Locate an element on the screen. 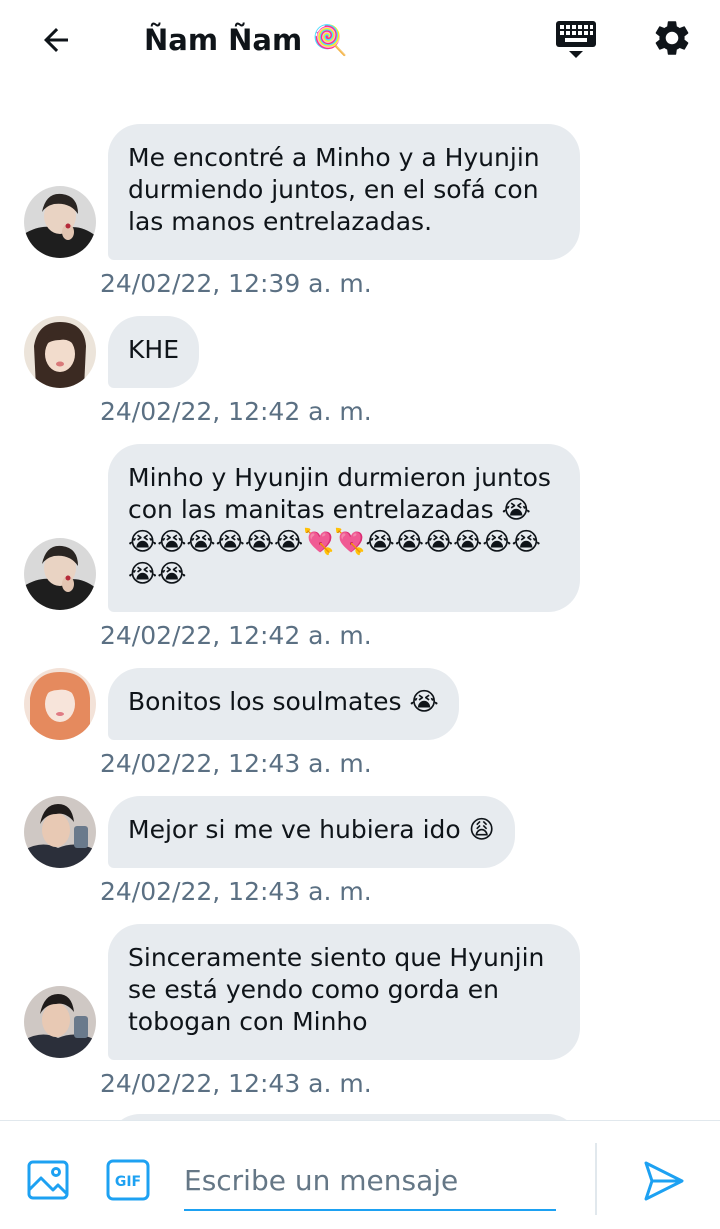 Image resolution: width=720 pixels, height=1229 pixels. message-bubble: KHE is located at coordinates (153, 352).